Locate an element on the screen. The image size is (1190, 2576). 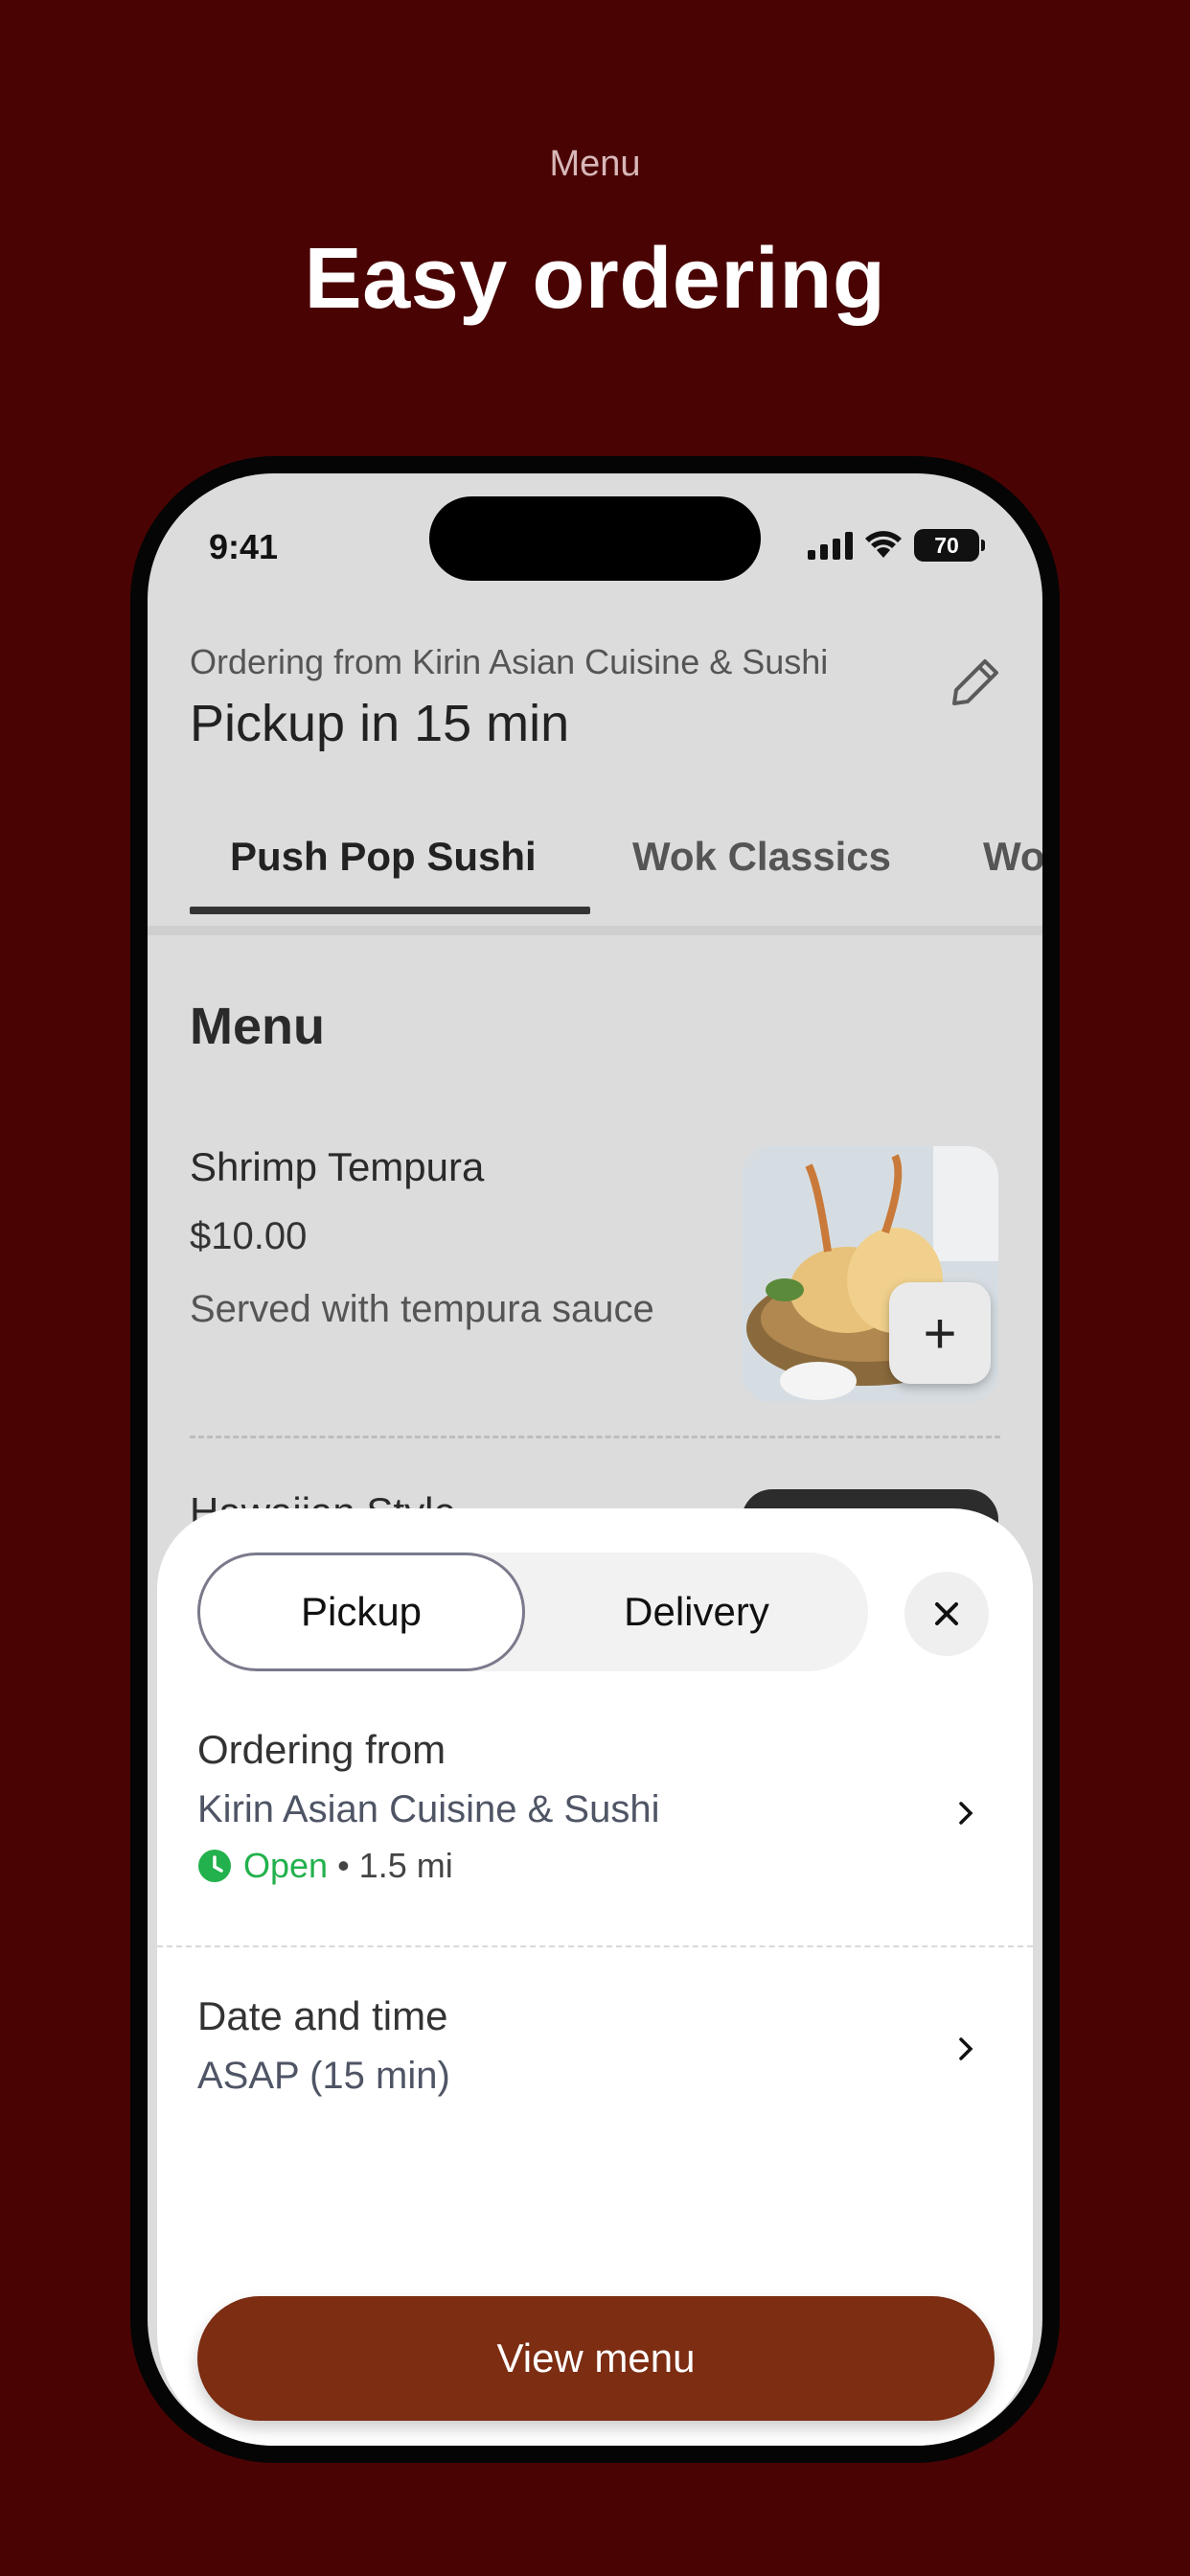
promo-subtitle: Menu is located at coordinates (595, 164).